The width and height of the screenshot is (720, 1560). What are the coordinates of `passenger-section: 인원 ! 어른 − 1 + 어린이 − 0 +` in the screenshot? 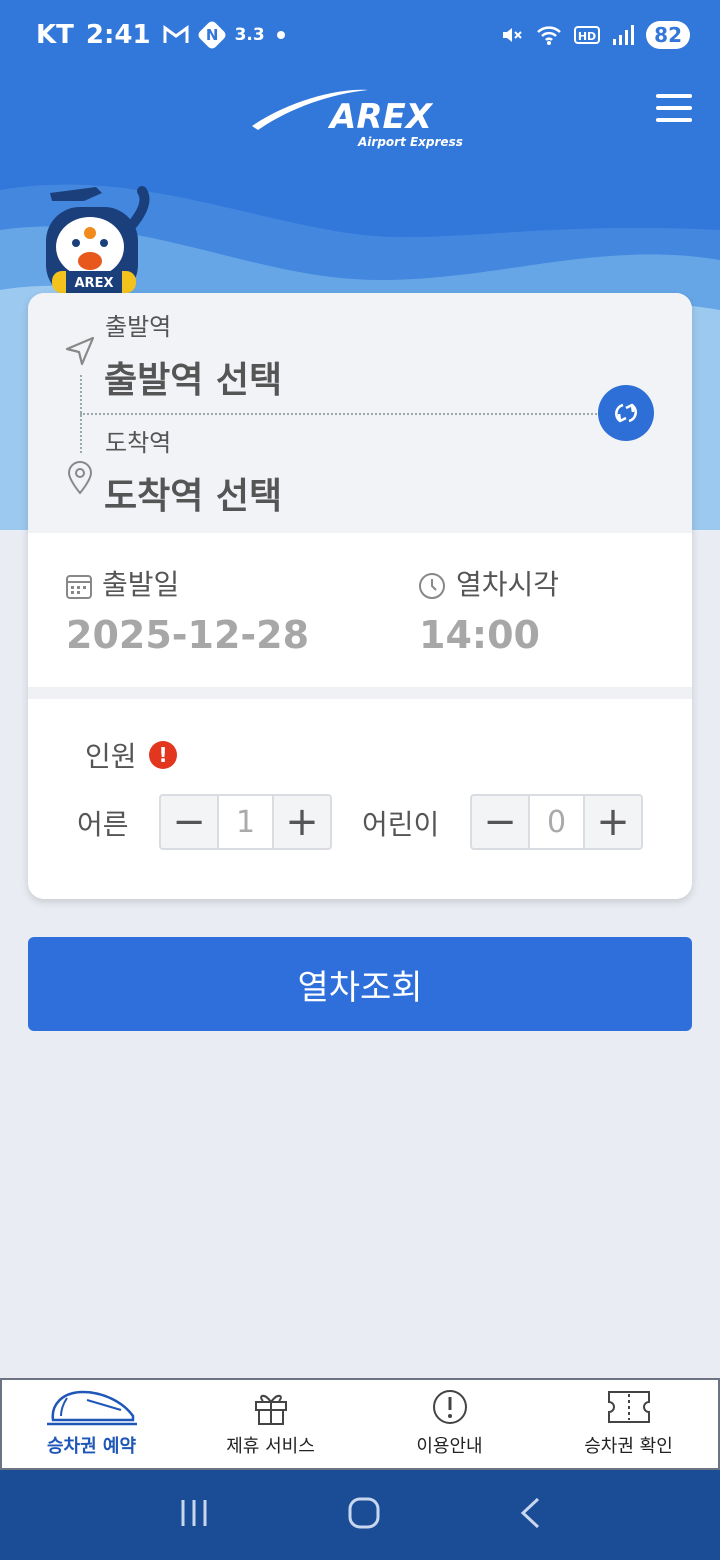 It's located at (360, 799).